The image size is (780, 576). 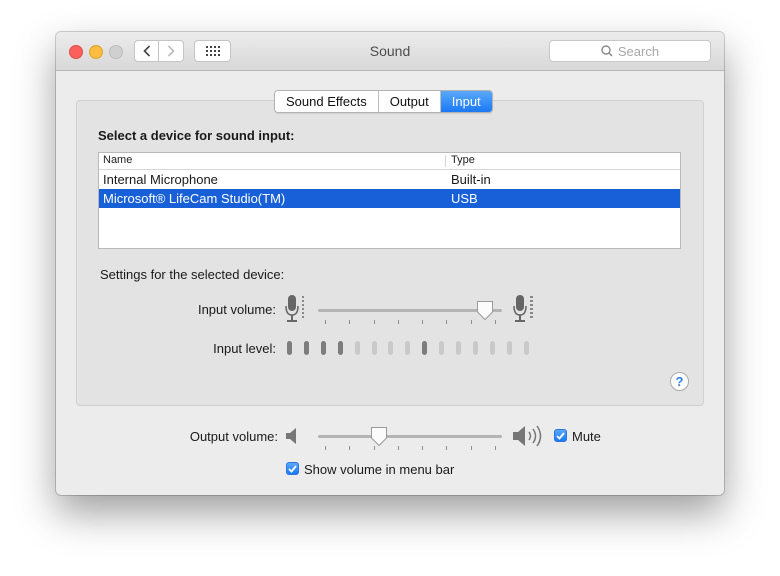 I want to click on device-name: Microsoft® LifeCam Studio(TM), so click(x=194, y=198).